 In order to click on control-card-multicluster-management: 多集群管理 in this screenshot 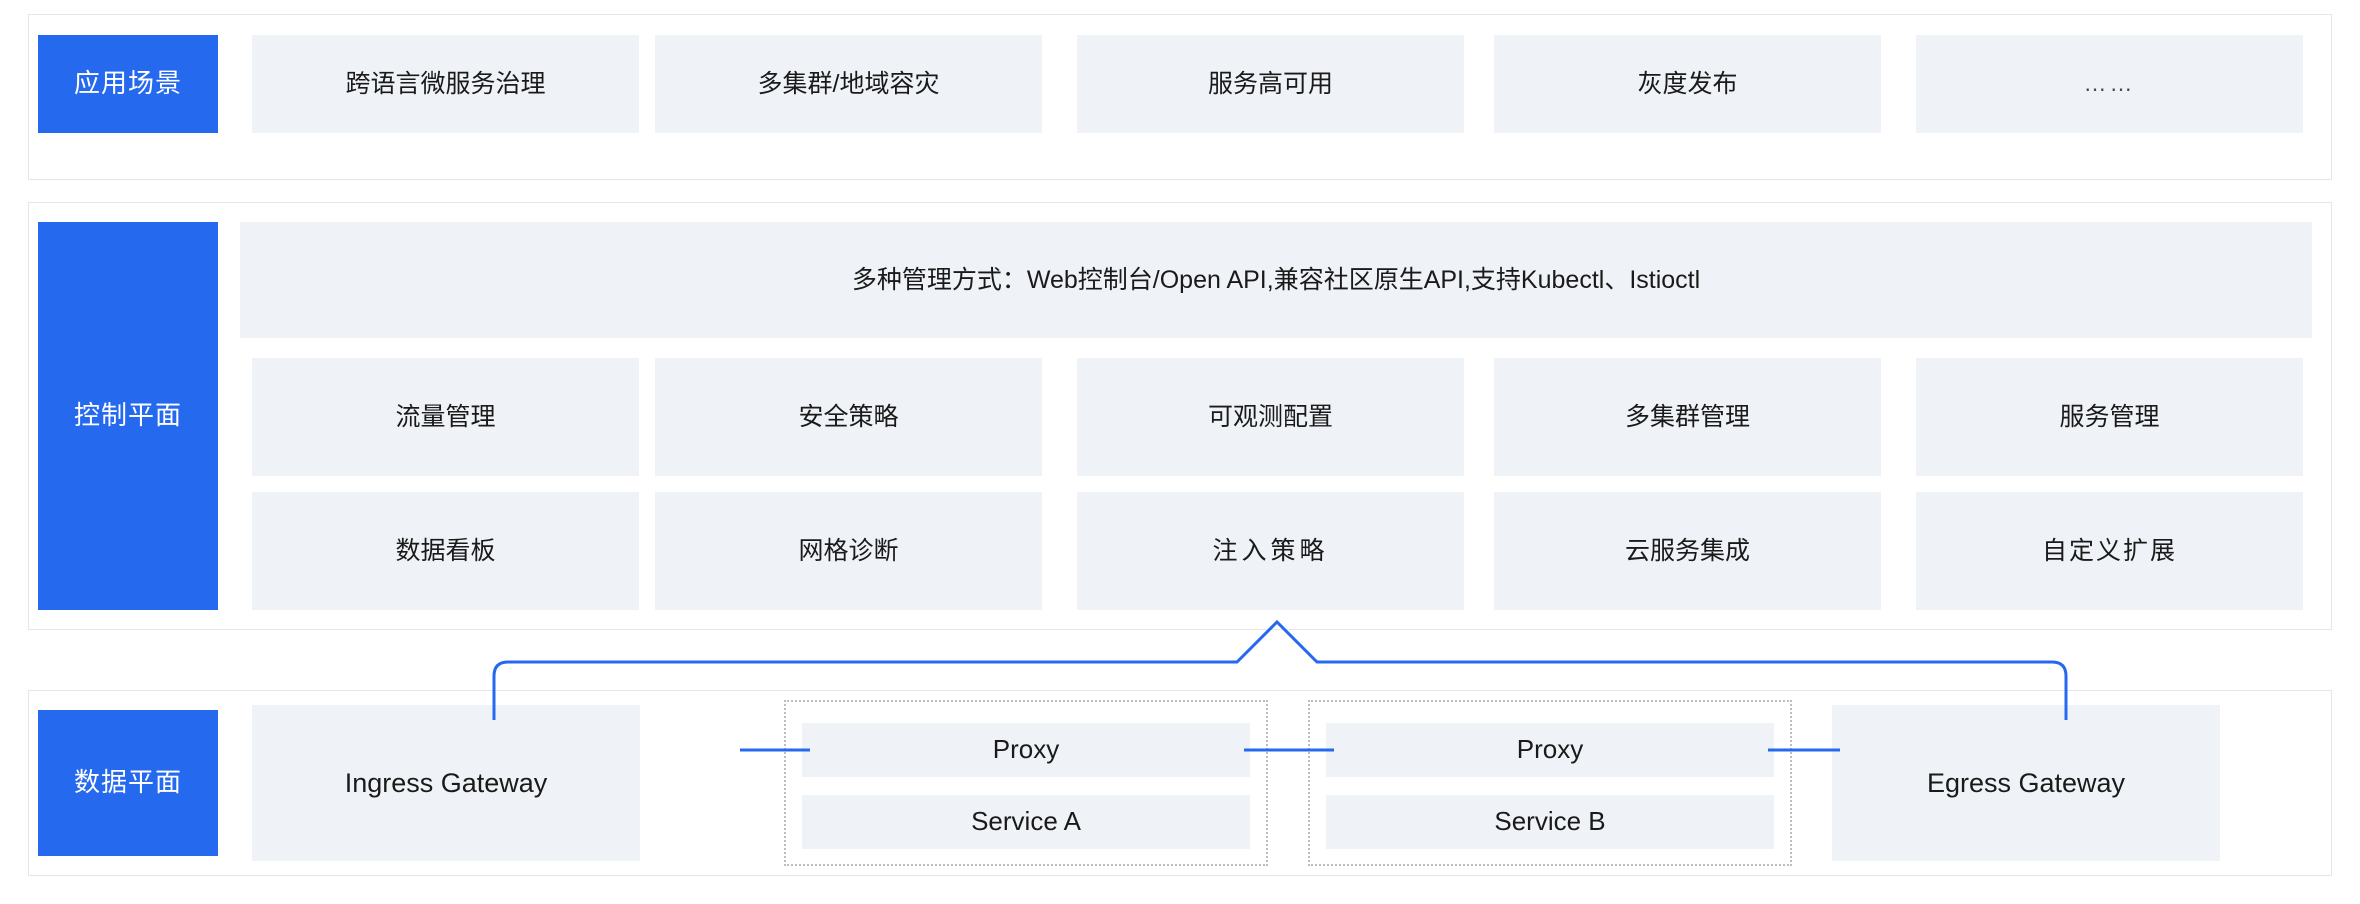, I will do `click(1687, 417)`.